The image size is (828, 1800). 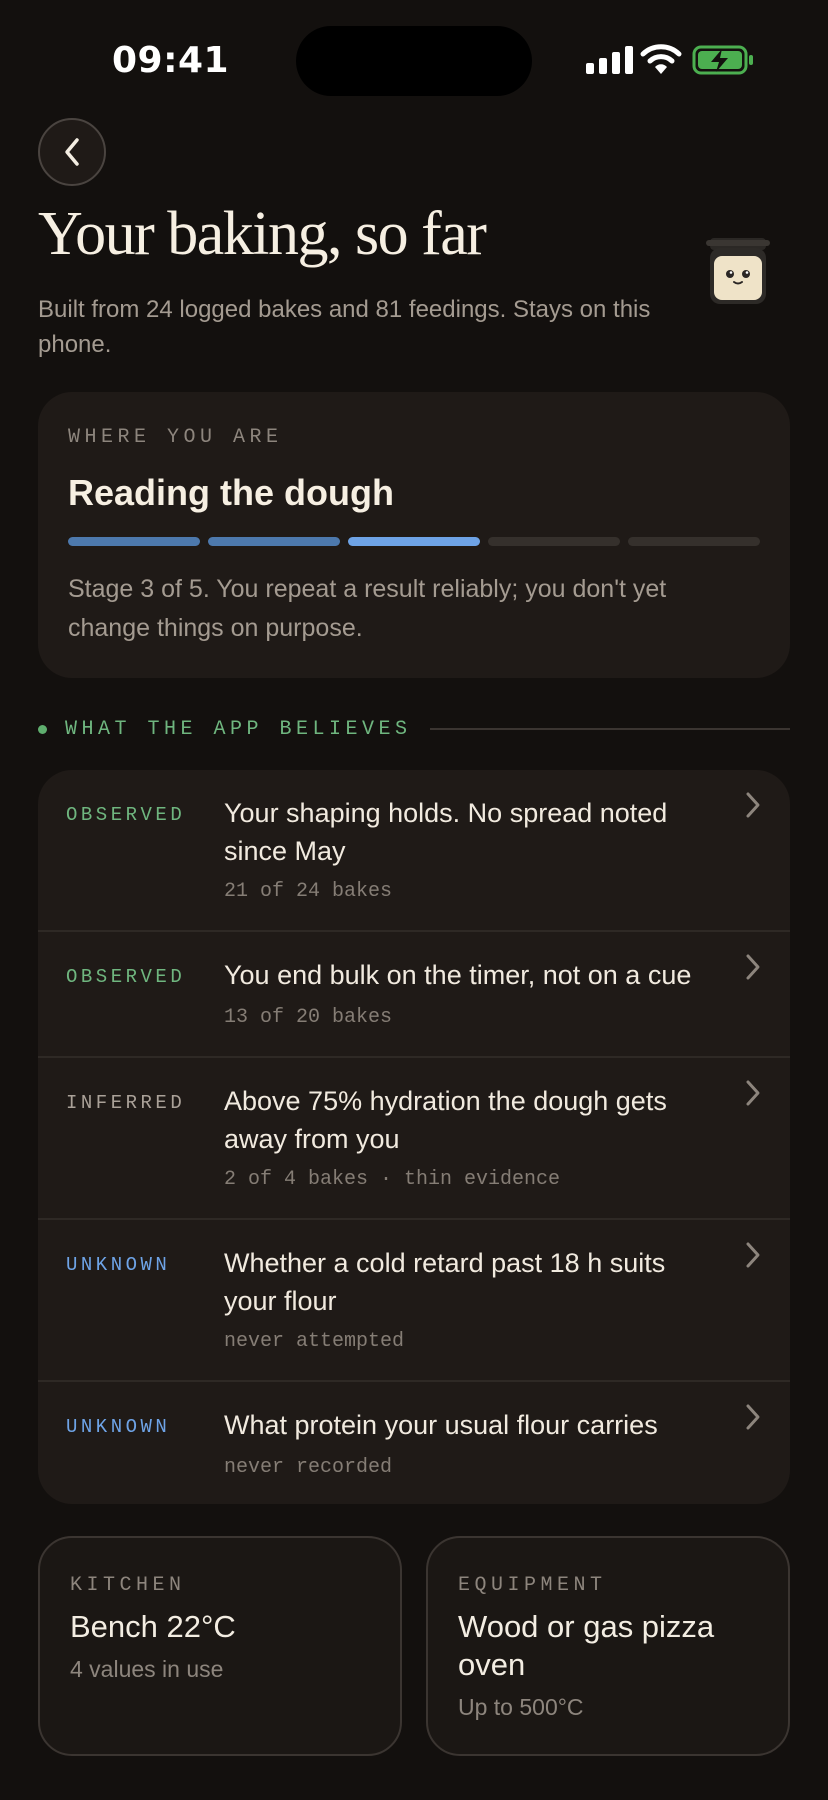 I want to click on belief-claim: You end bulk on the timer, not on a cue, so click(x=458, y=975).